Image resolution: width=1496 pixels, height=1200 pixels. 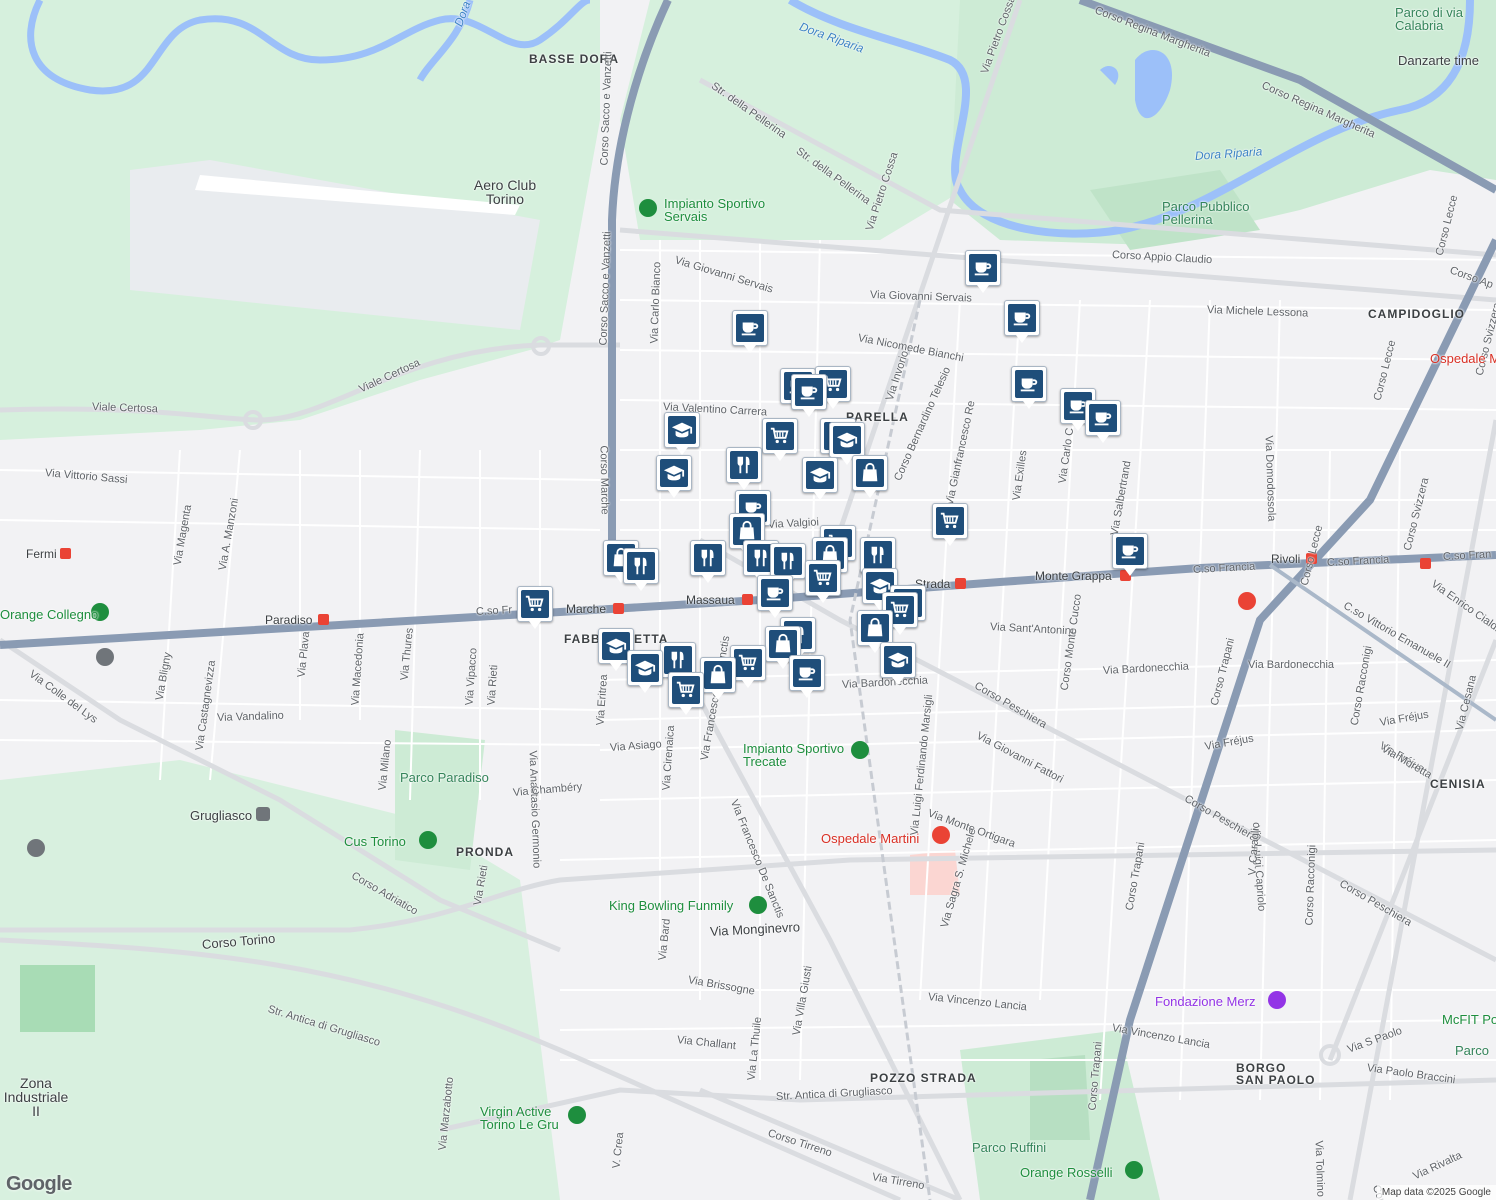 I want to click on map-label: POZZO STRADA, so click(x=923, y=1078).